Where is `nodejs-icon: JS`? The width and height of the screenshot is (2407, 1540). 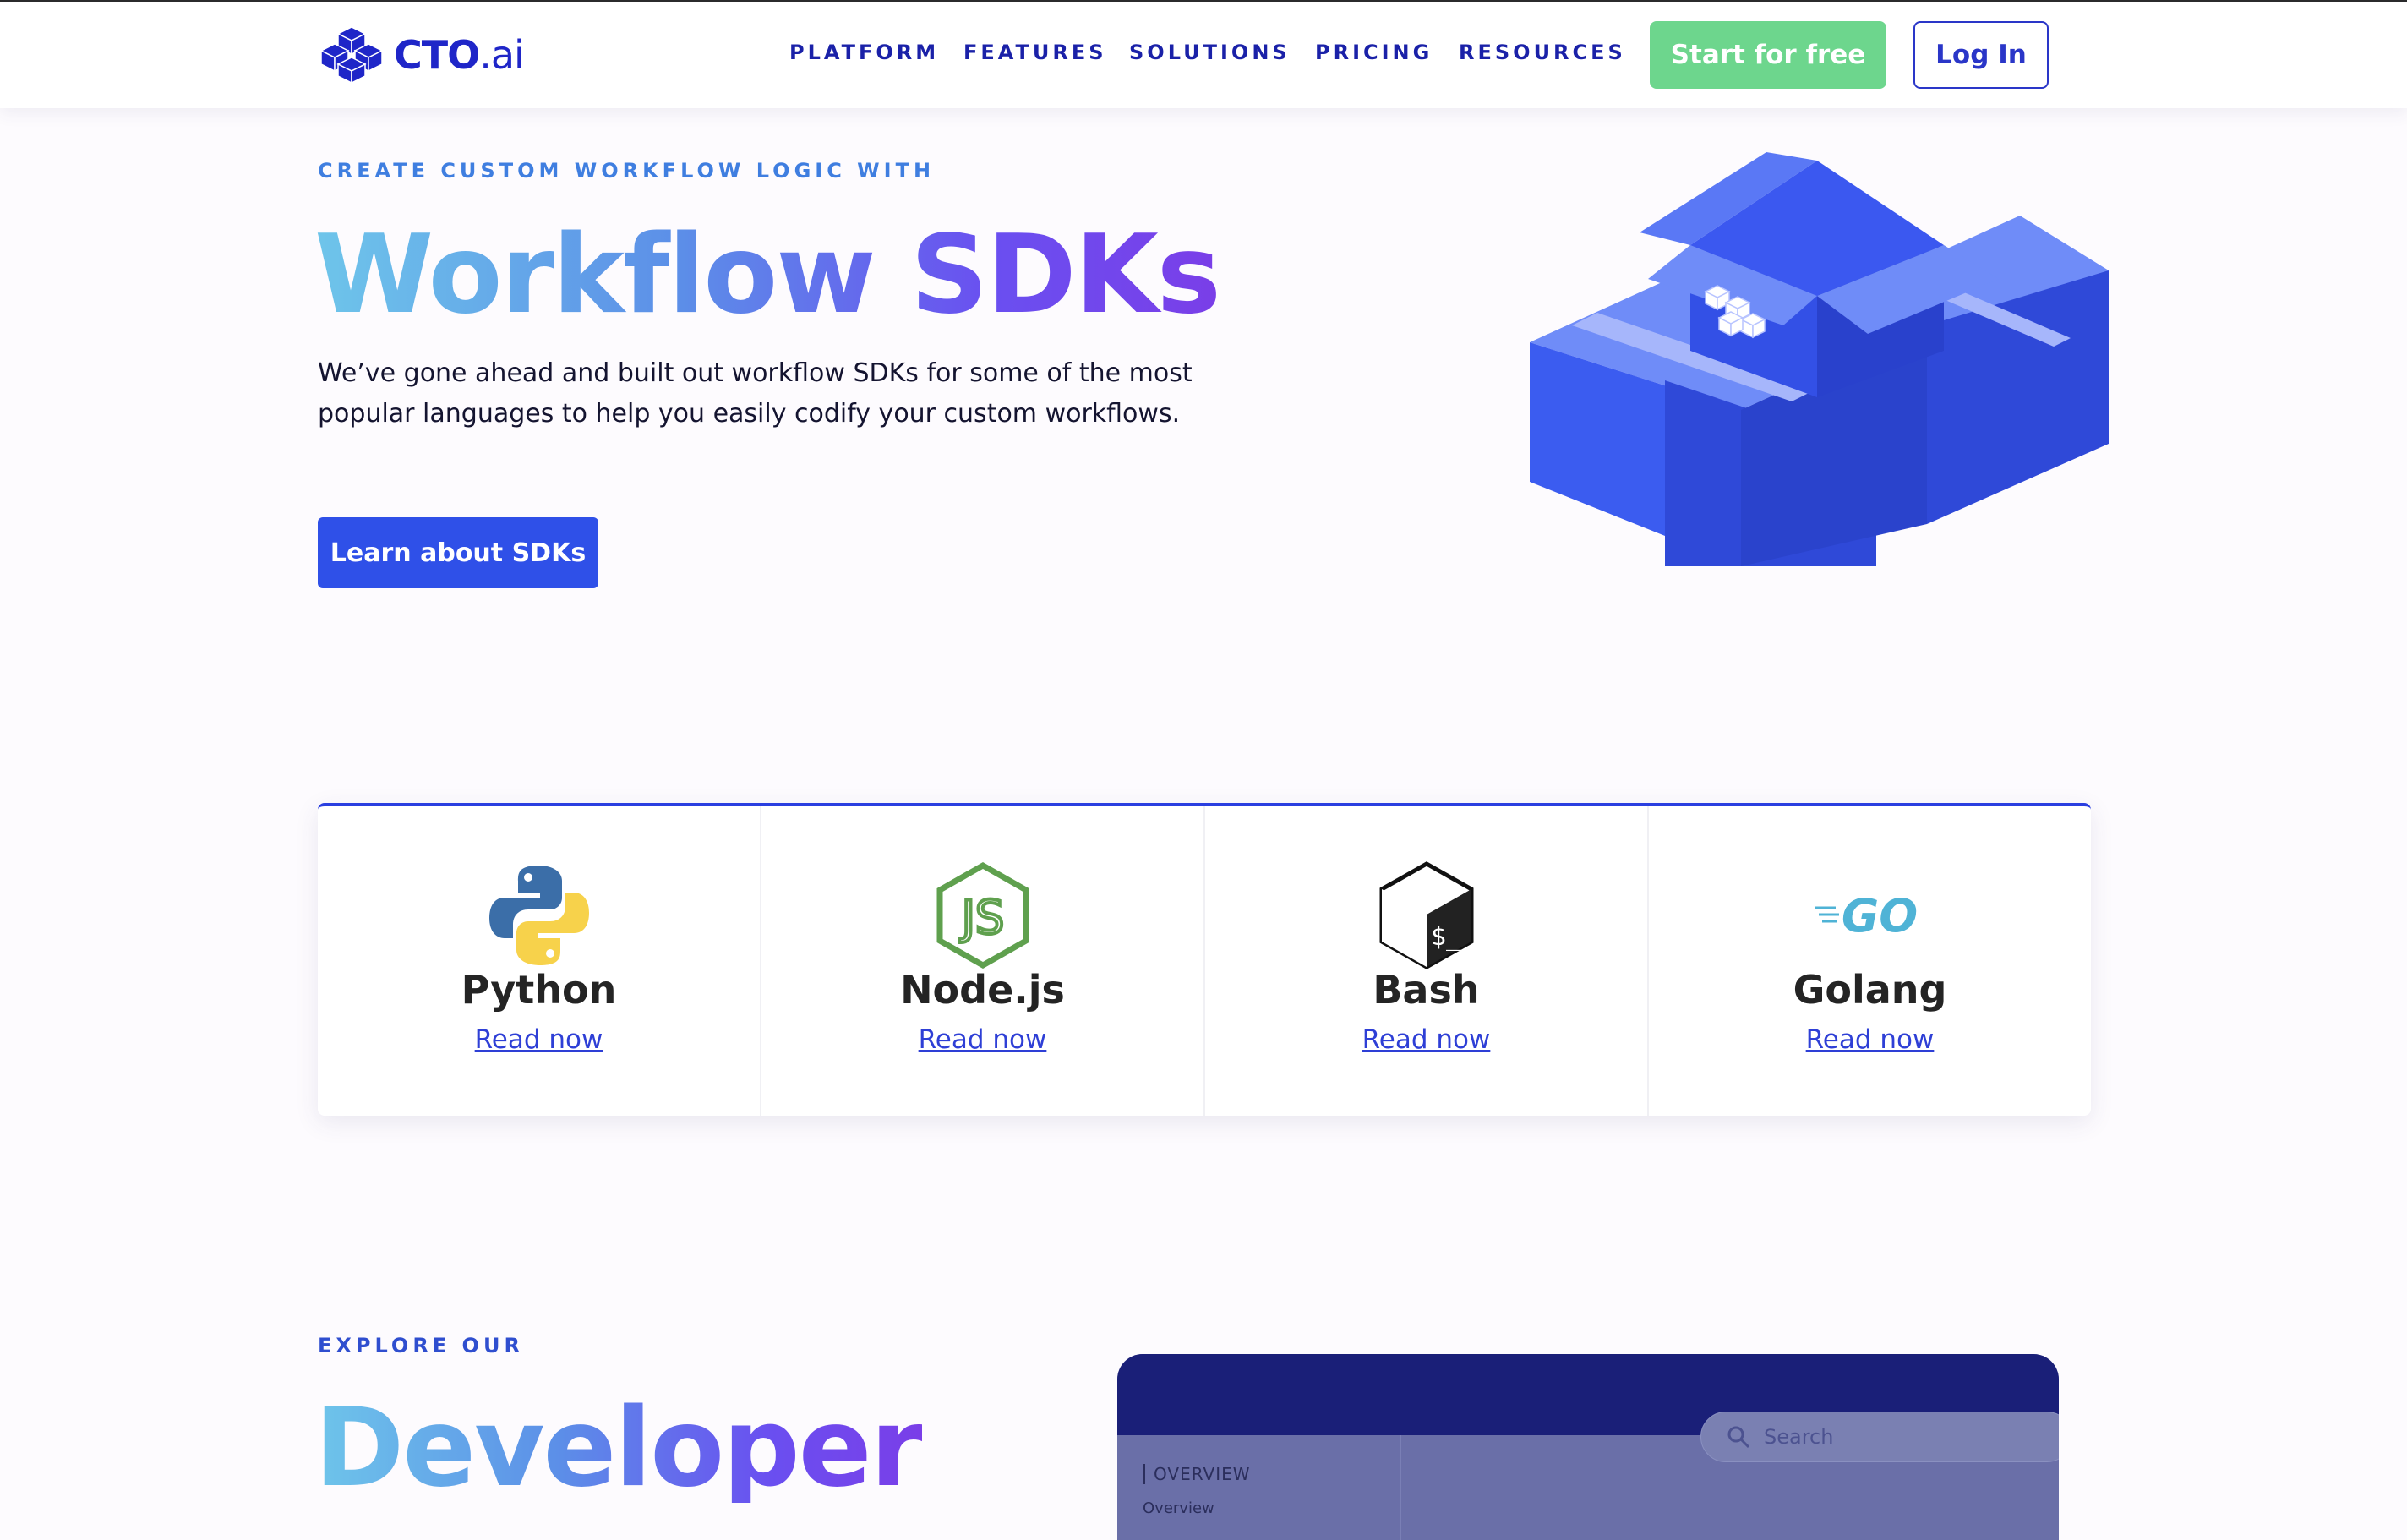
nodejs-icon: JS is located at coordinates (982, 915).